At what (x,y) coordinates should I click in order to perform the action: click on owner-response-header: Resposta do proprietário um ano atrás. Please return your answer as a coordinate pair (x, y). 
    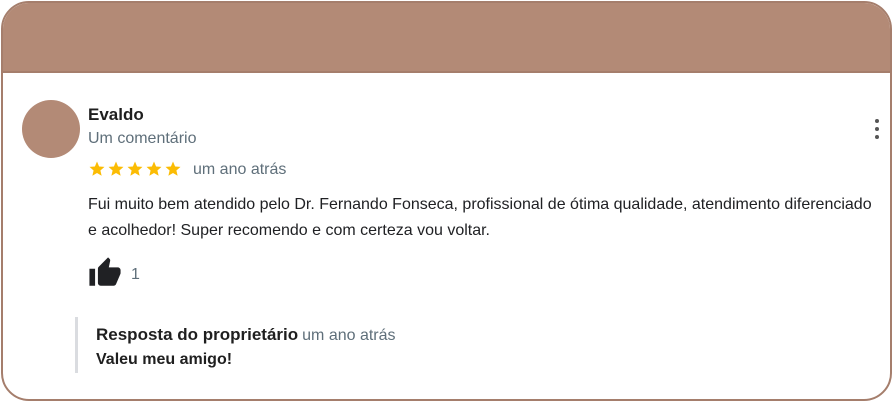
    Looking at the image, I should click on (246, 335).